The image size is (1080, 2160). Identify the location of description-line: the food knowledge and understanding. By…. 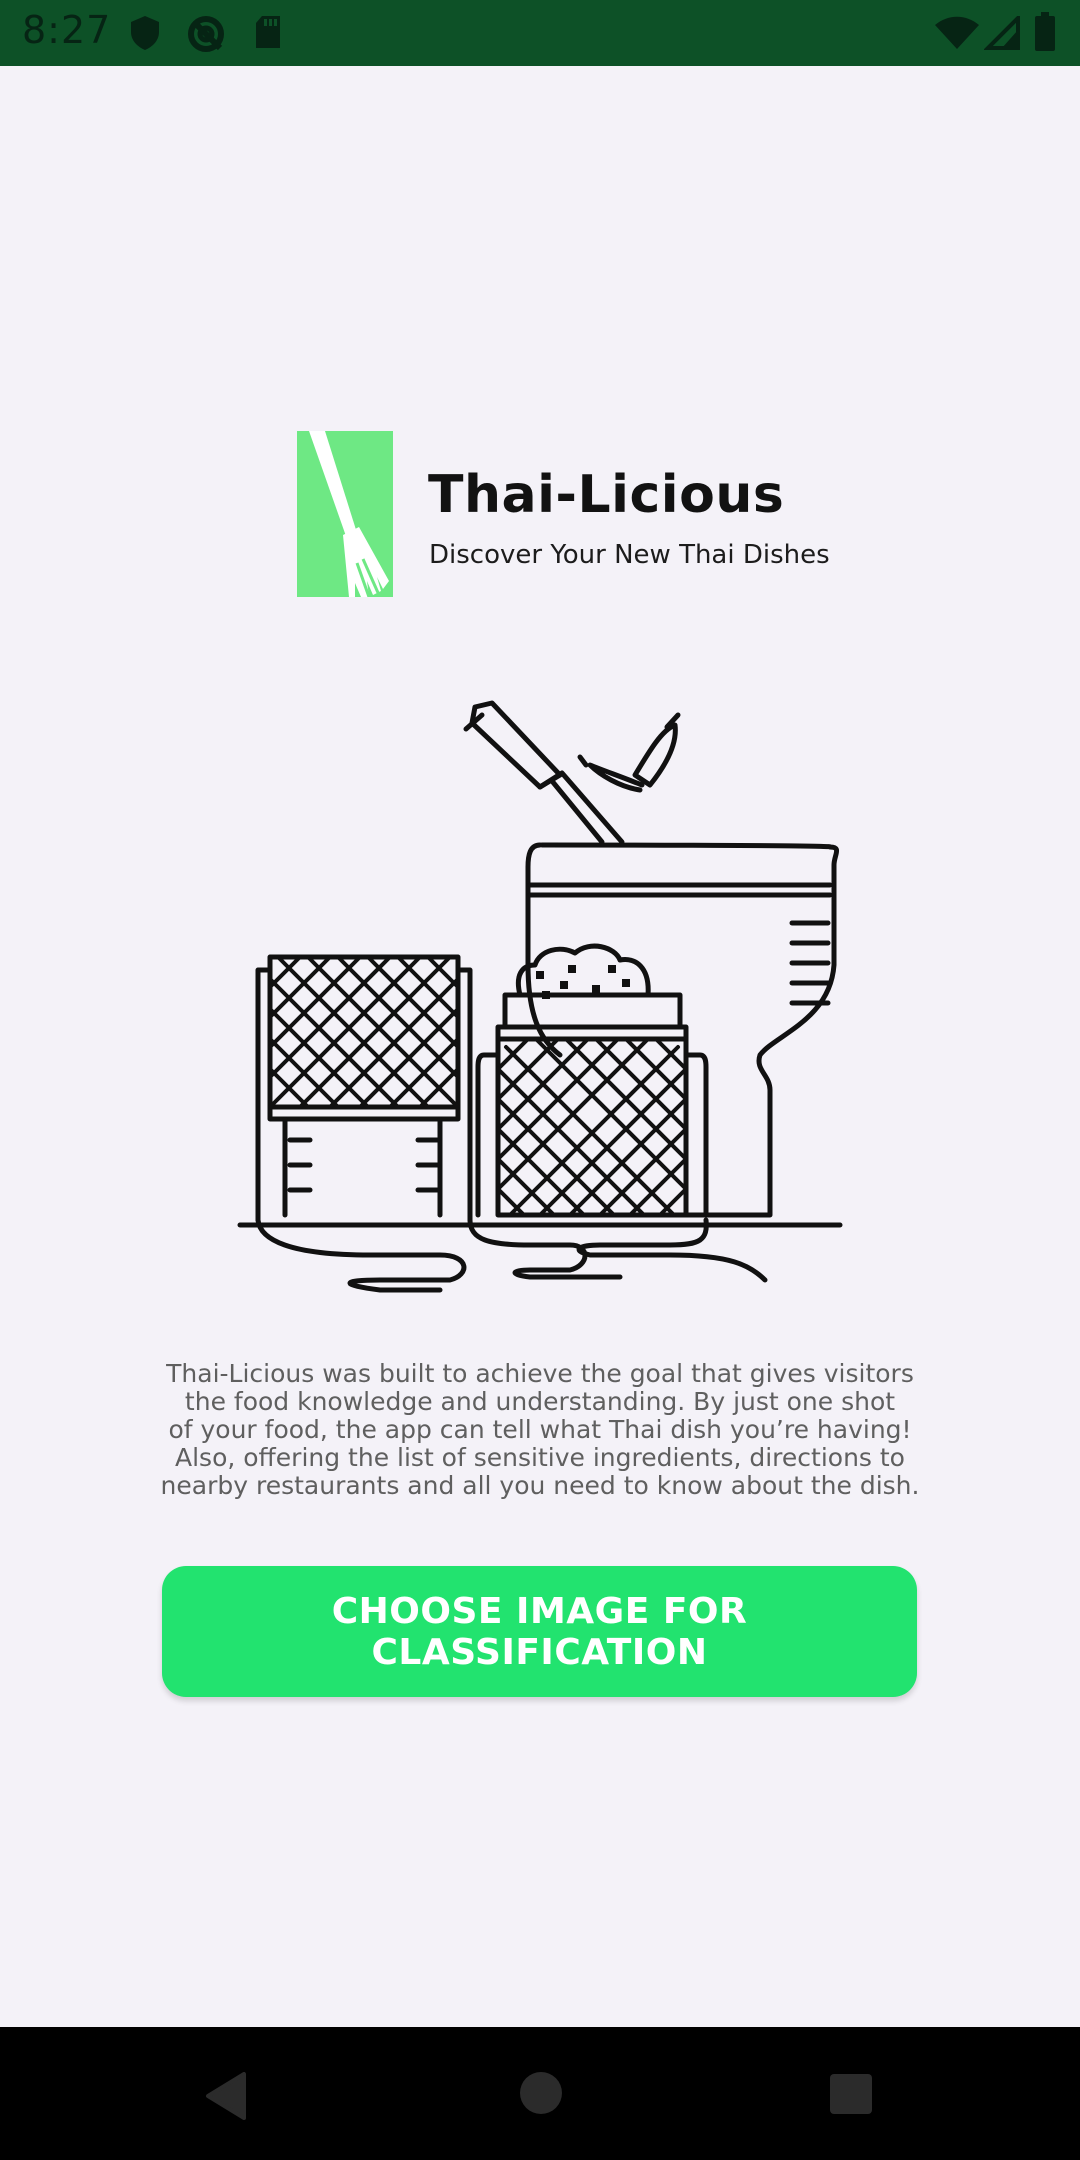
(540, 1401).